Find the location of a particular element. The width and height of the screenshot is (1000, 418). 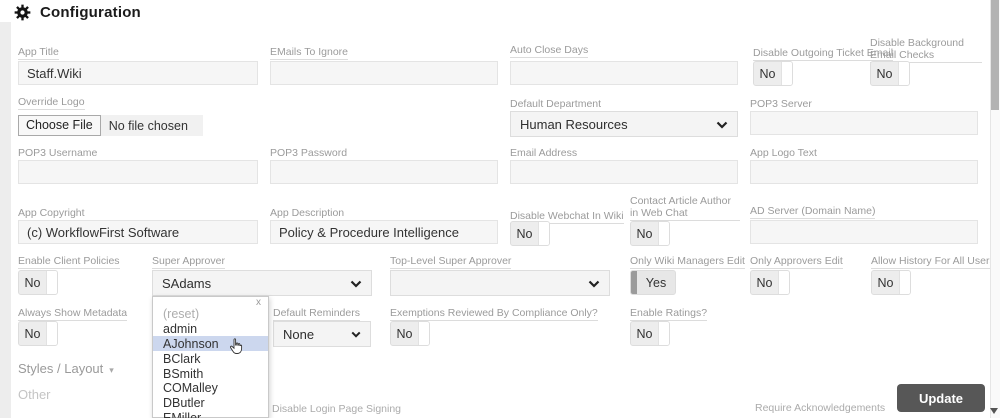

top-level-super-approver-select is located at coordinates (500, 283).